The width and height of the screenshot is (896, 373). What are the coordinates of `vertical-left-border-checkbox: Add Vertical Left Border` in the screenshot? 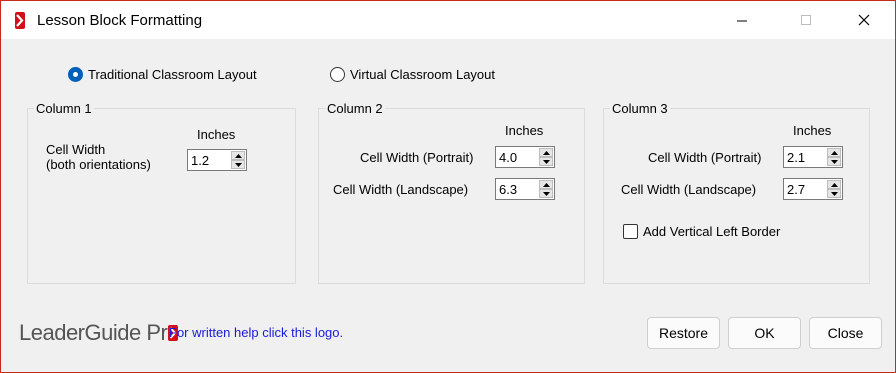 It's located at (701, 231).